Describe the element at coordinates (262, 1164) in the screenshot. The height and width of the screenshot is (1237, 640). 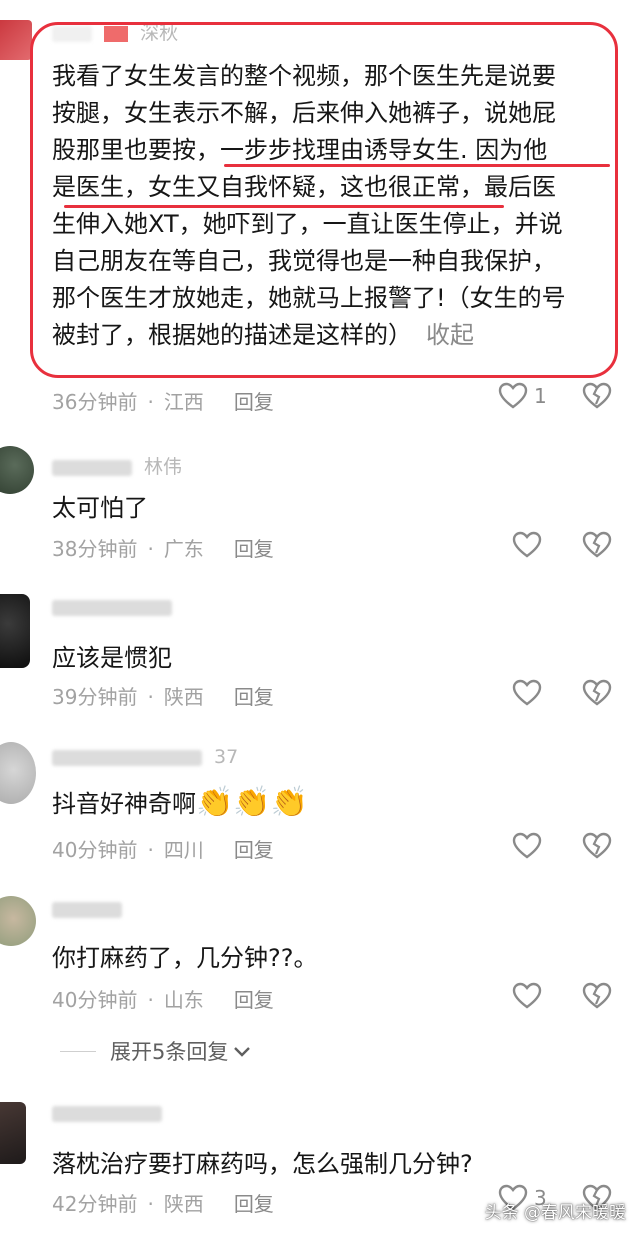
I see `comment-text: 落枕治疗要打麻药吗，怎么强制几分钟?` at that location.